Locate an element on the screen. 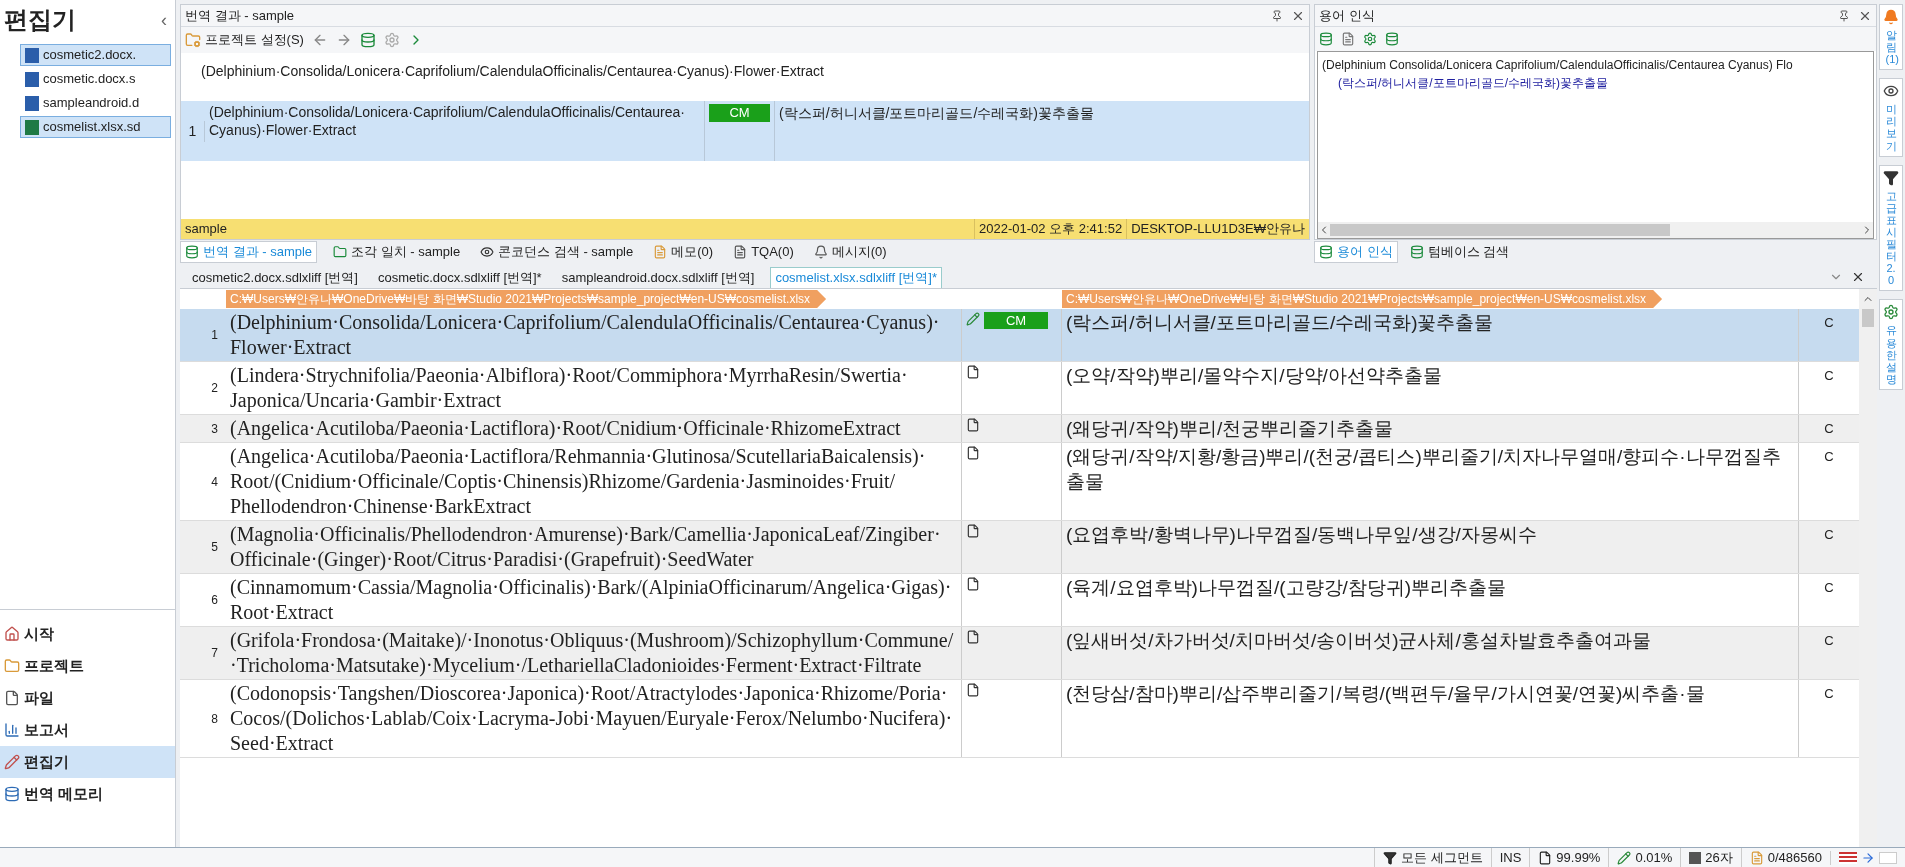 This screenshot has height=867, width=1905. target-cell: (천당삼/참마)뿌리/삽주뿌리줄기/복령/(백편두/율무/가시연꽃/연꽃)씨추출·물 is located at coordinates (1430, 718).